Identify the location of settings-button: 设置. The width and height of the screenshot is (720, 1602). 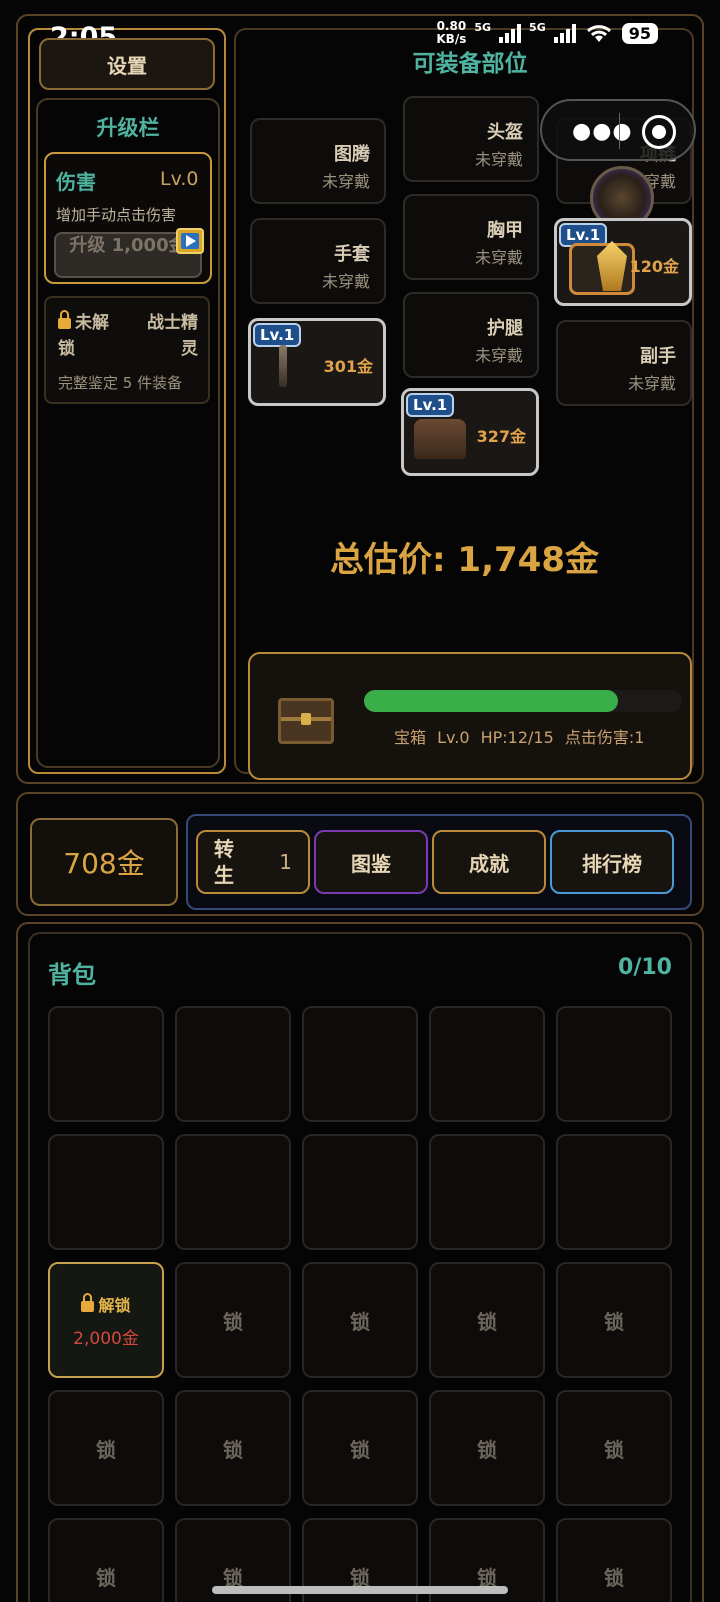
(127, 64).